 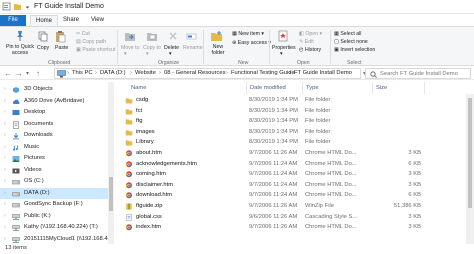 What do you see at coordinates (97, 20) in the screenshot?
I see `tab-view: View` at bounding box center [97, 20].